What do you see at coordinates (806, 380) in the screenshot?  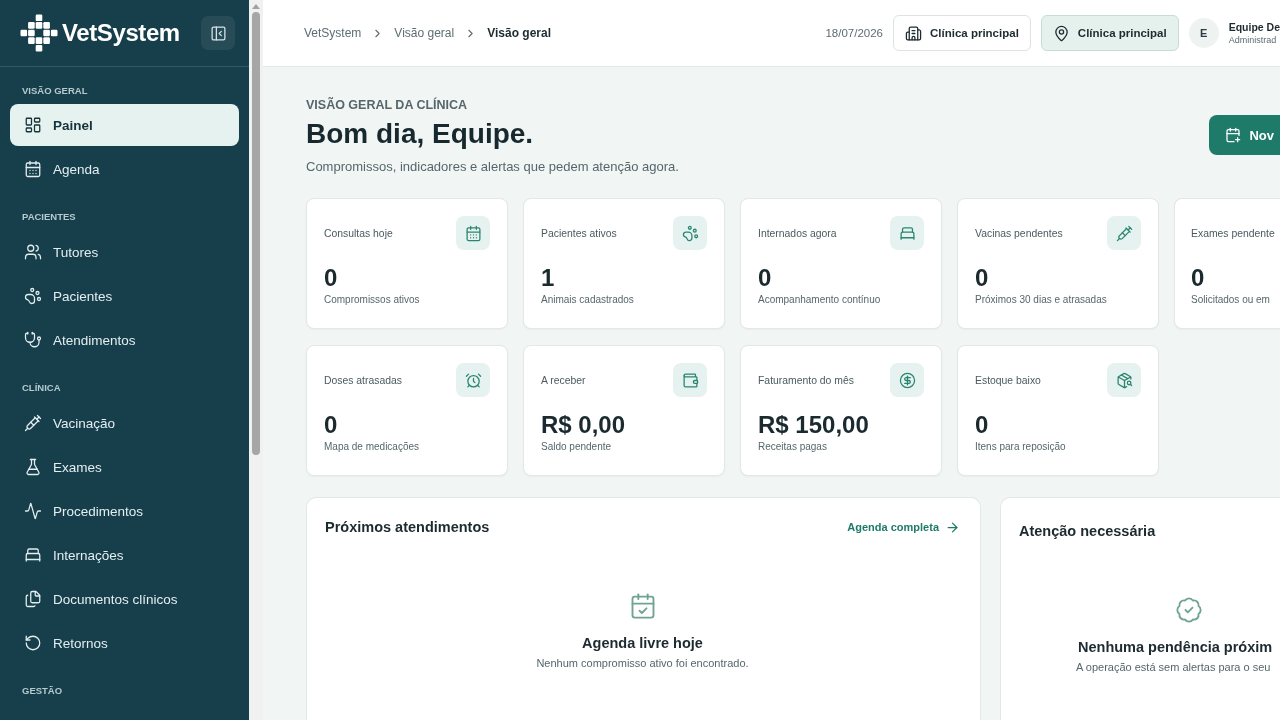 I see `stat-label: Faturamento do mês` at bounding box center [806, 380].